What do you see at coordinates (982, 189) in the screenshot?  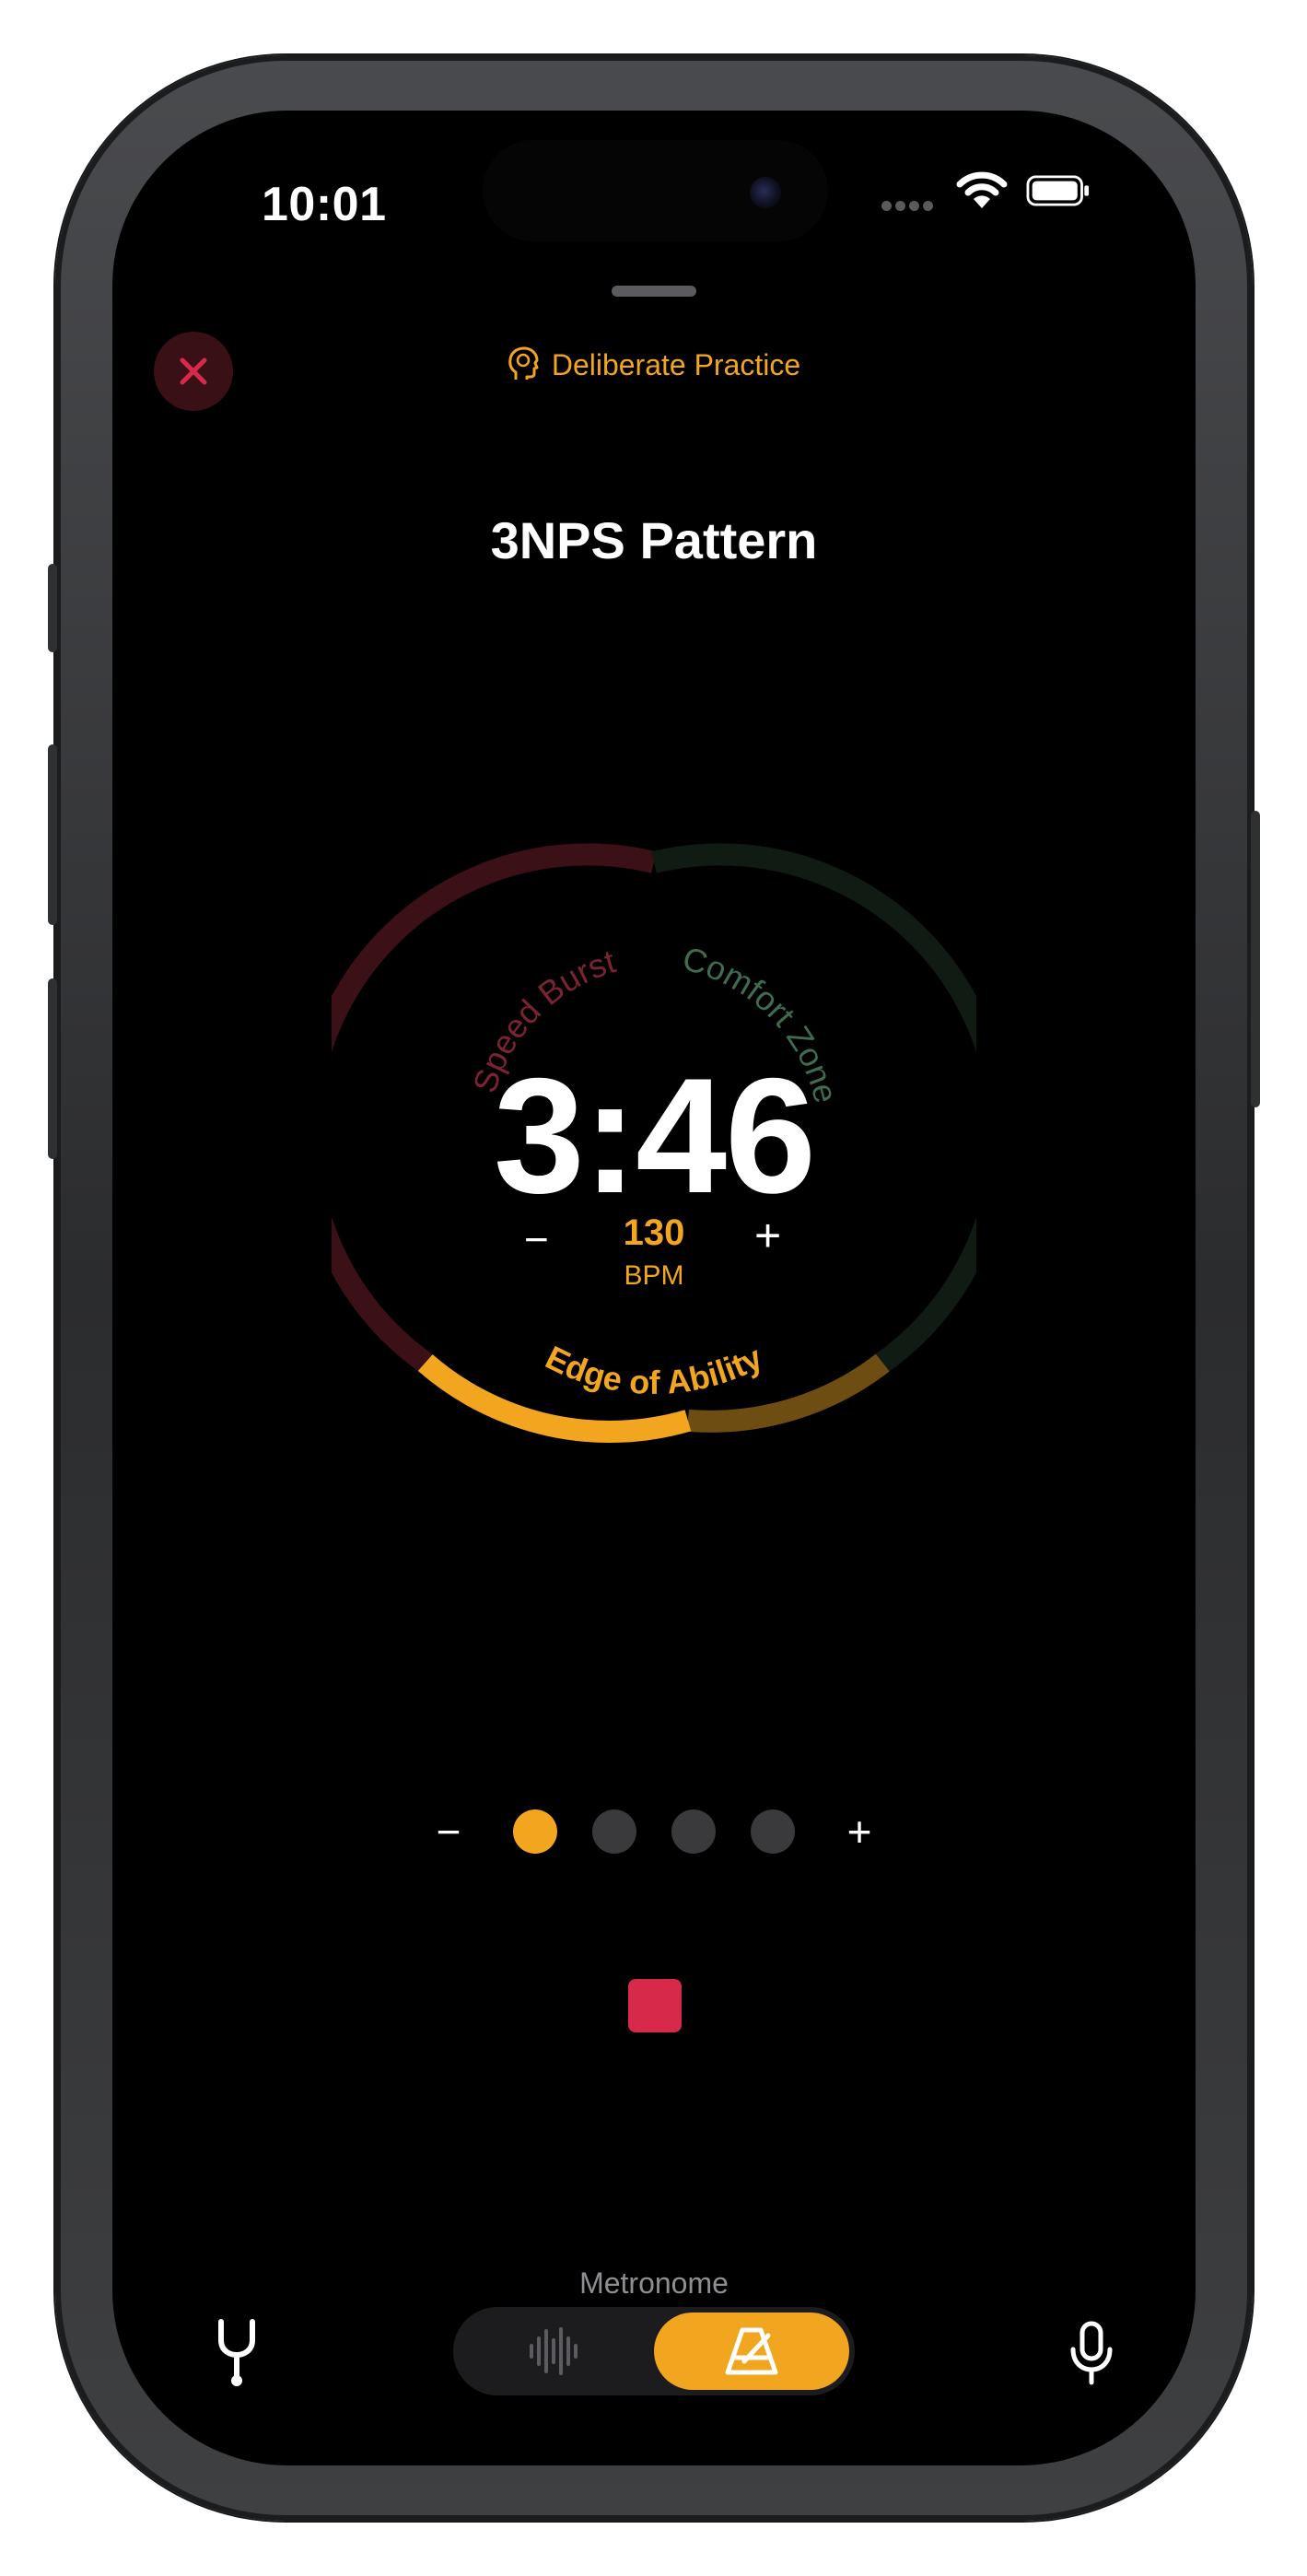 I see `wifi-icon` at bounding box center [982, 189].